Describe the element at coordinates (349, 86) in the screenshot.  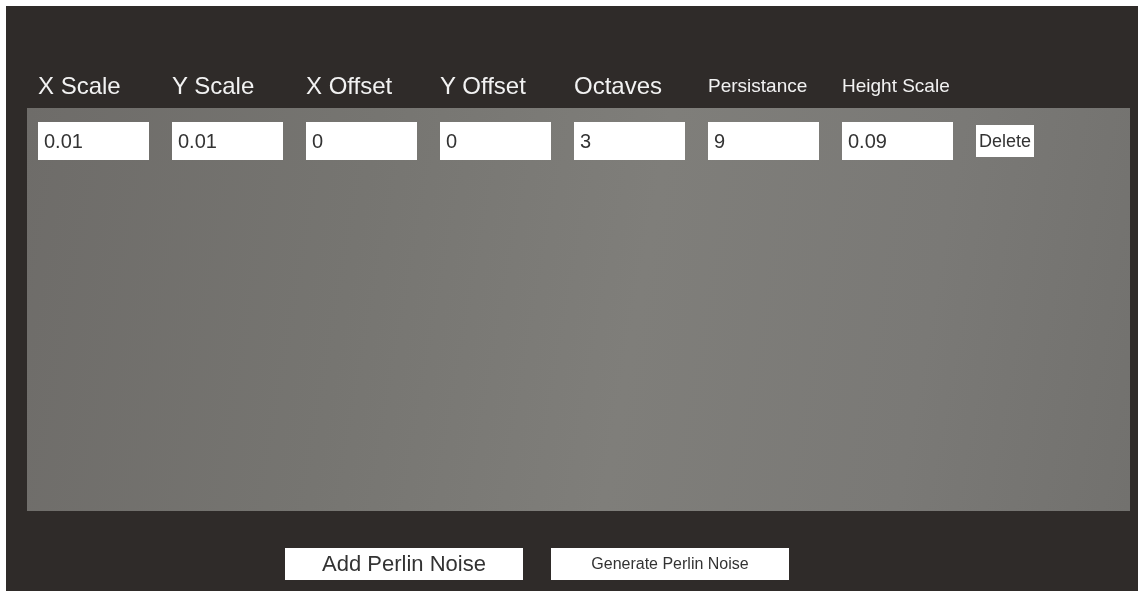
I see `column-header: X Offset` at that location.